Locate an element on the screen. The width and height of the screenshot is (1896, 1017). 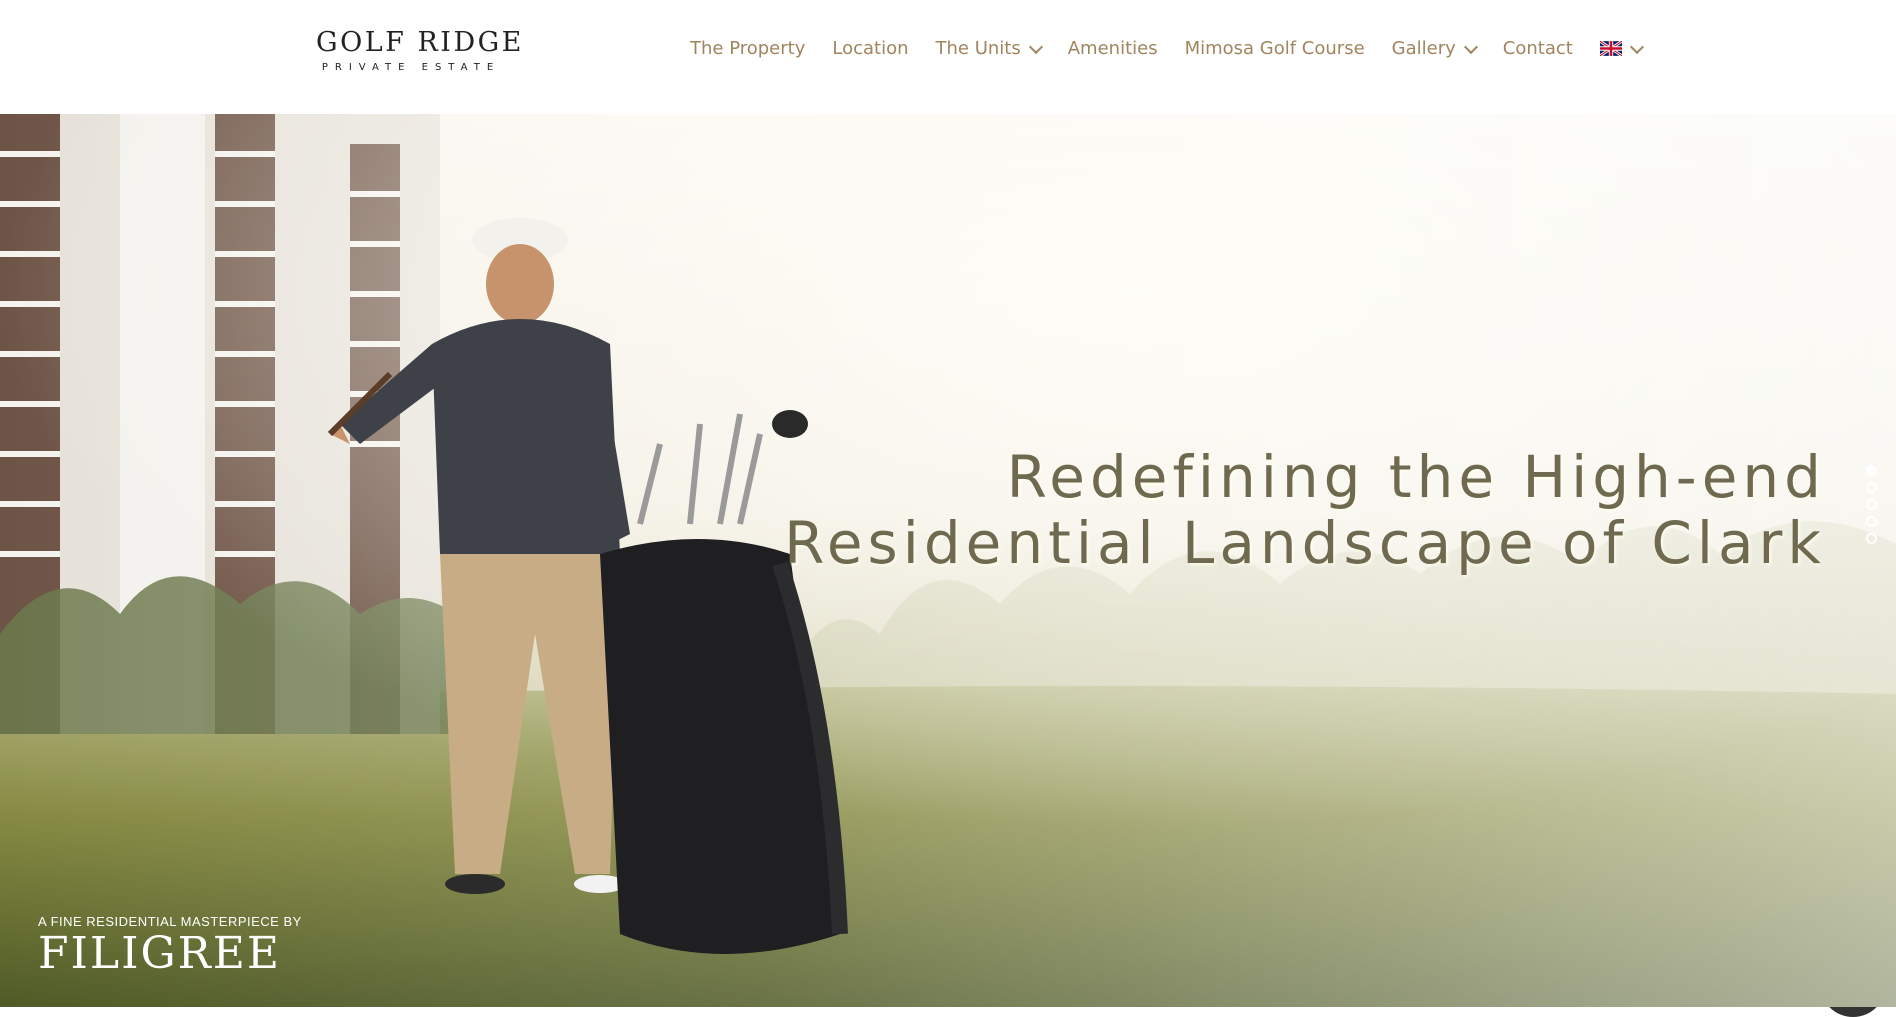
slider-pagination is located at coordinates (1871, 507).